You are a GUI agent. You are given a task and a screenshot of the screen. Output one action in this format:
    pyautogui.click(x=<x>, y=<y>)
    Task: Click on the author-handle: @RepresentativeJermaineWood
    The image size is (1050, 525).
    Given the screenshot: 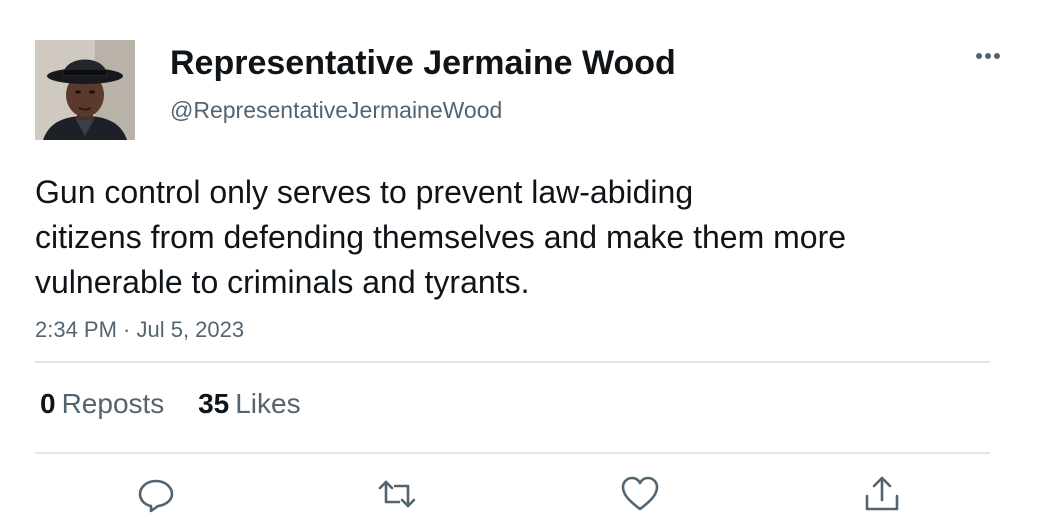 What is the action you would take?
    pyautogui.click(x=336, y=110)
    